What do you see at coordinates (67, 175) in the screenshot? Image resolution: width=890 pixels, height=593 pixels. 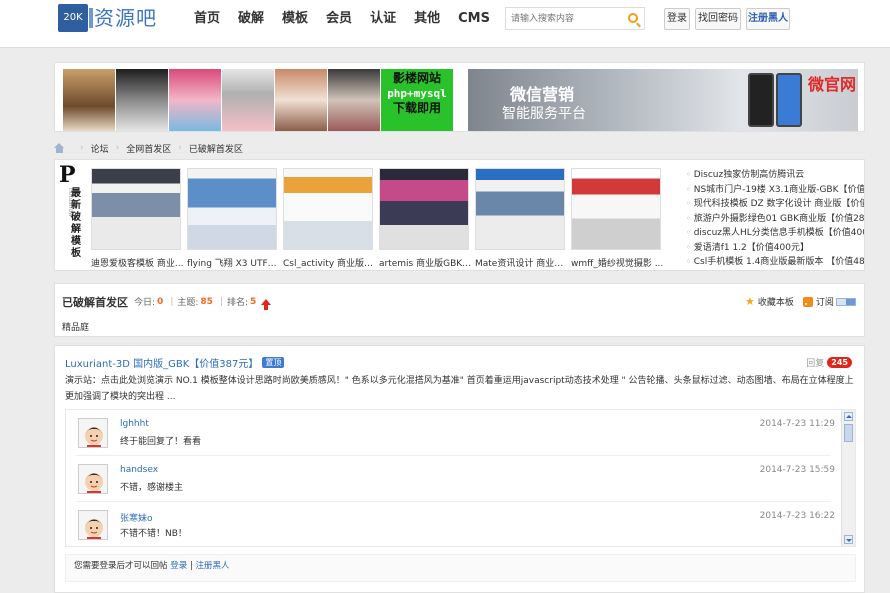 I see `showcase-p-letter: P` at bounding box center [67, 175].